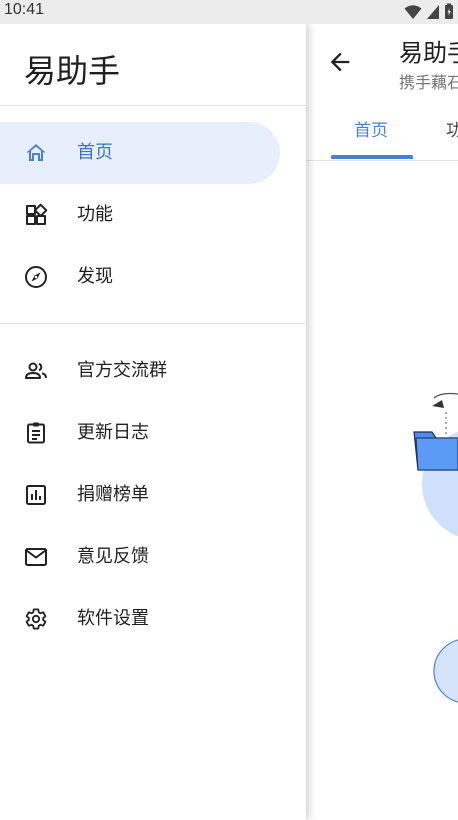 This screenshot has width=458, height=820. I want to click on nav-label-home: 首页, so click(95, 152).